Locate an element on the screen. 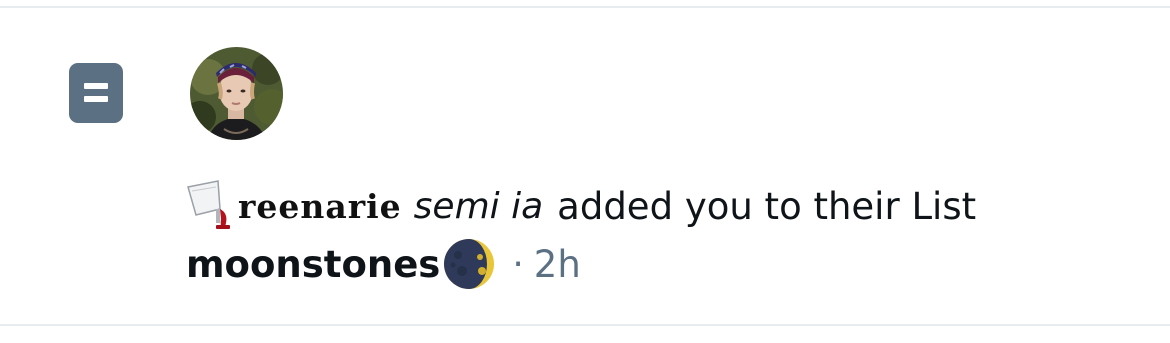  action-text: added you to their List is located at coordinates (767, 206).